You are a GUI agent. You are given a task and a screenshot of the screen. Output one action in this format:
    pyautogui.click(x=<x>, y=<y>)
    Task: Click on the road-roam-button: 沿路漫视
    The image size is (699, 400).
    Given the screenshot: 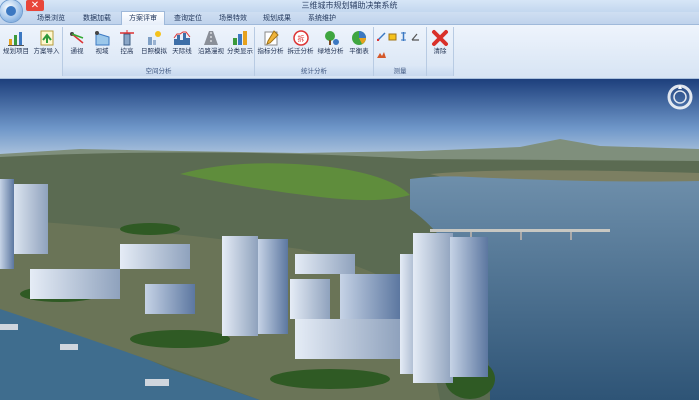 What is the action you would take?
    pyautogui.click(x=211, y=45)
    